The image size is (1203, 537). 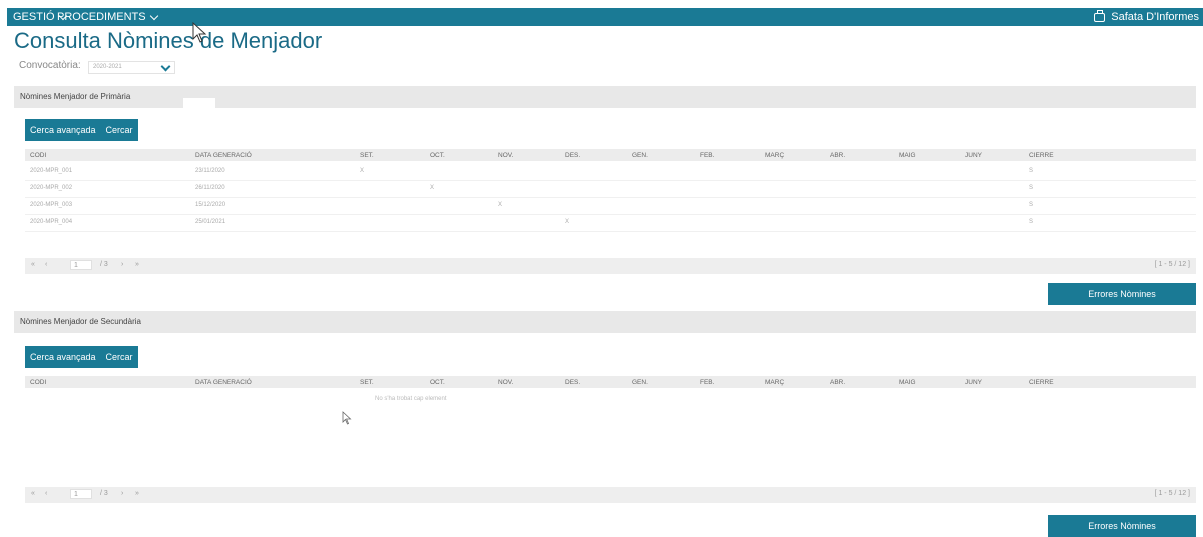 I want to click on menu-procediments-label: PROCEDIMENTS, so click(x=101, y=17).